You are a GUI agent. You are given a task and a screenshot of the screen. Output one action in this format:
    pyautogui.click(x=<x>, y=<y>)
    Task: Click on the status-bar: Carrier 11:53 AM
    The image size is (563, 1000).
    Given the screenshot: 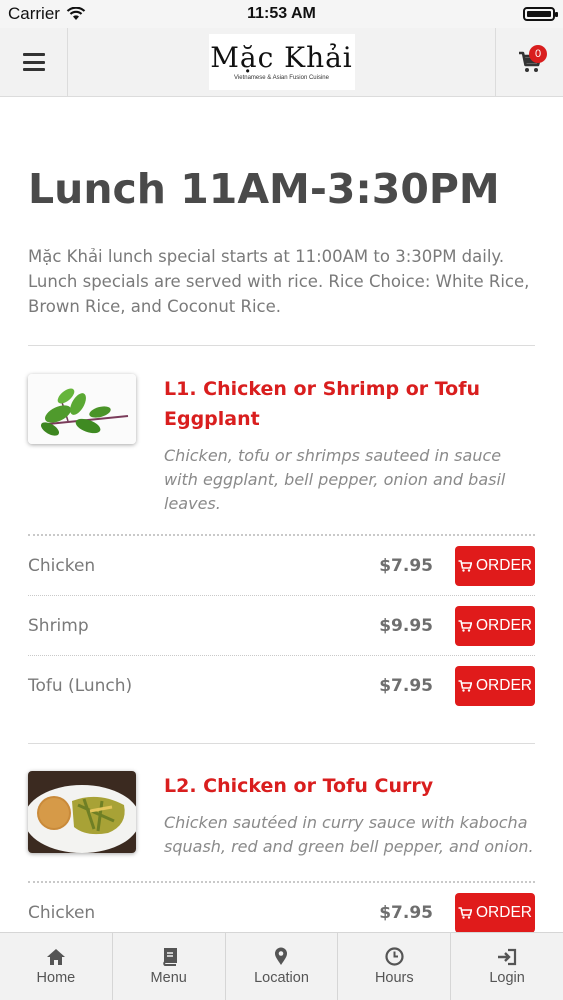 What is the action you would take?
    pyautogui.click(x=281, y=14)
    